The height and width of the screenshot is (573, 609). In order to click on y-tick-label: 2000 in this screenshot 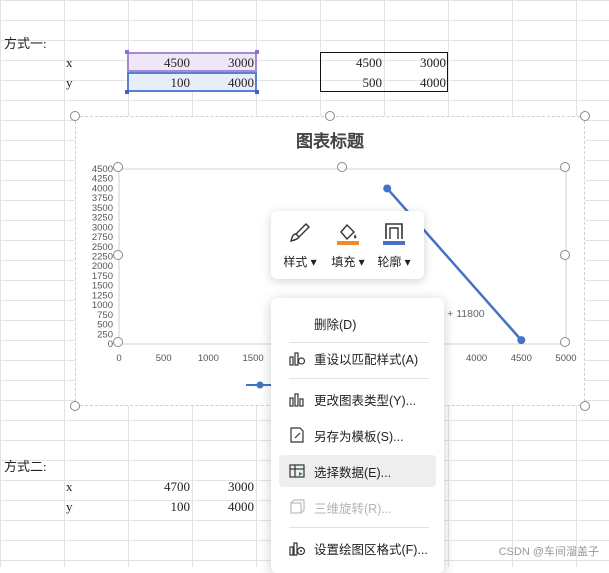, I will do `click(102, 266)`.